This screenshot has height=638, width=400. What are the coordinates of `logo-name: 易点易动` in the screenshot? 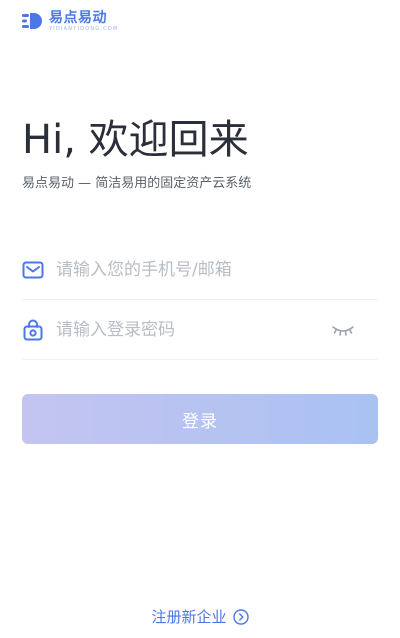 It's located at (78, 18).